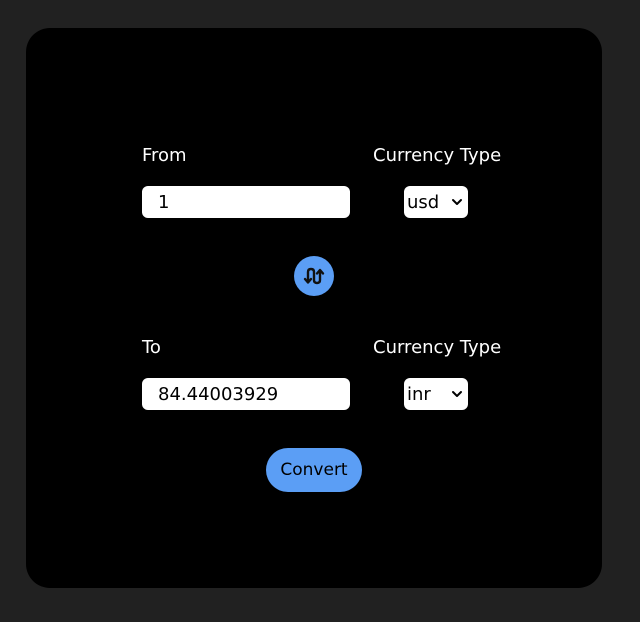  I want to click on swap-arrows-icon, so click(314, 276).